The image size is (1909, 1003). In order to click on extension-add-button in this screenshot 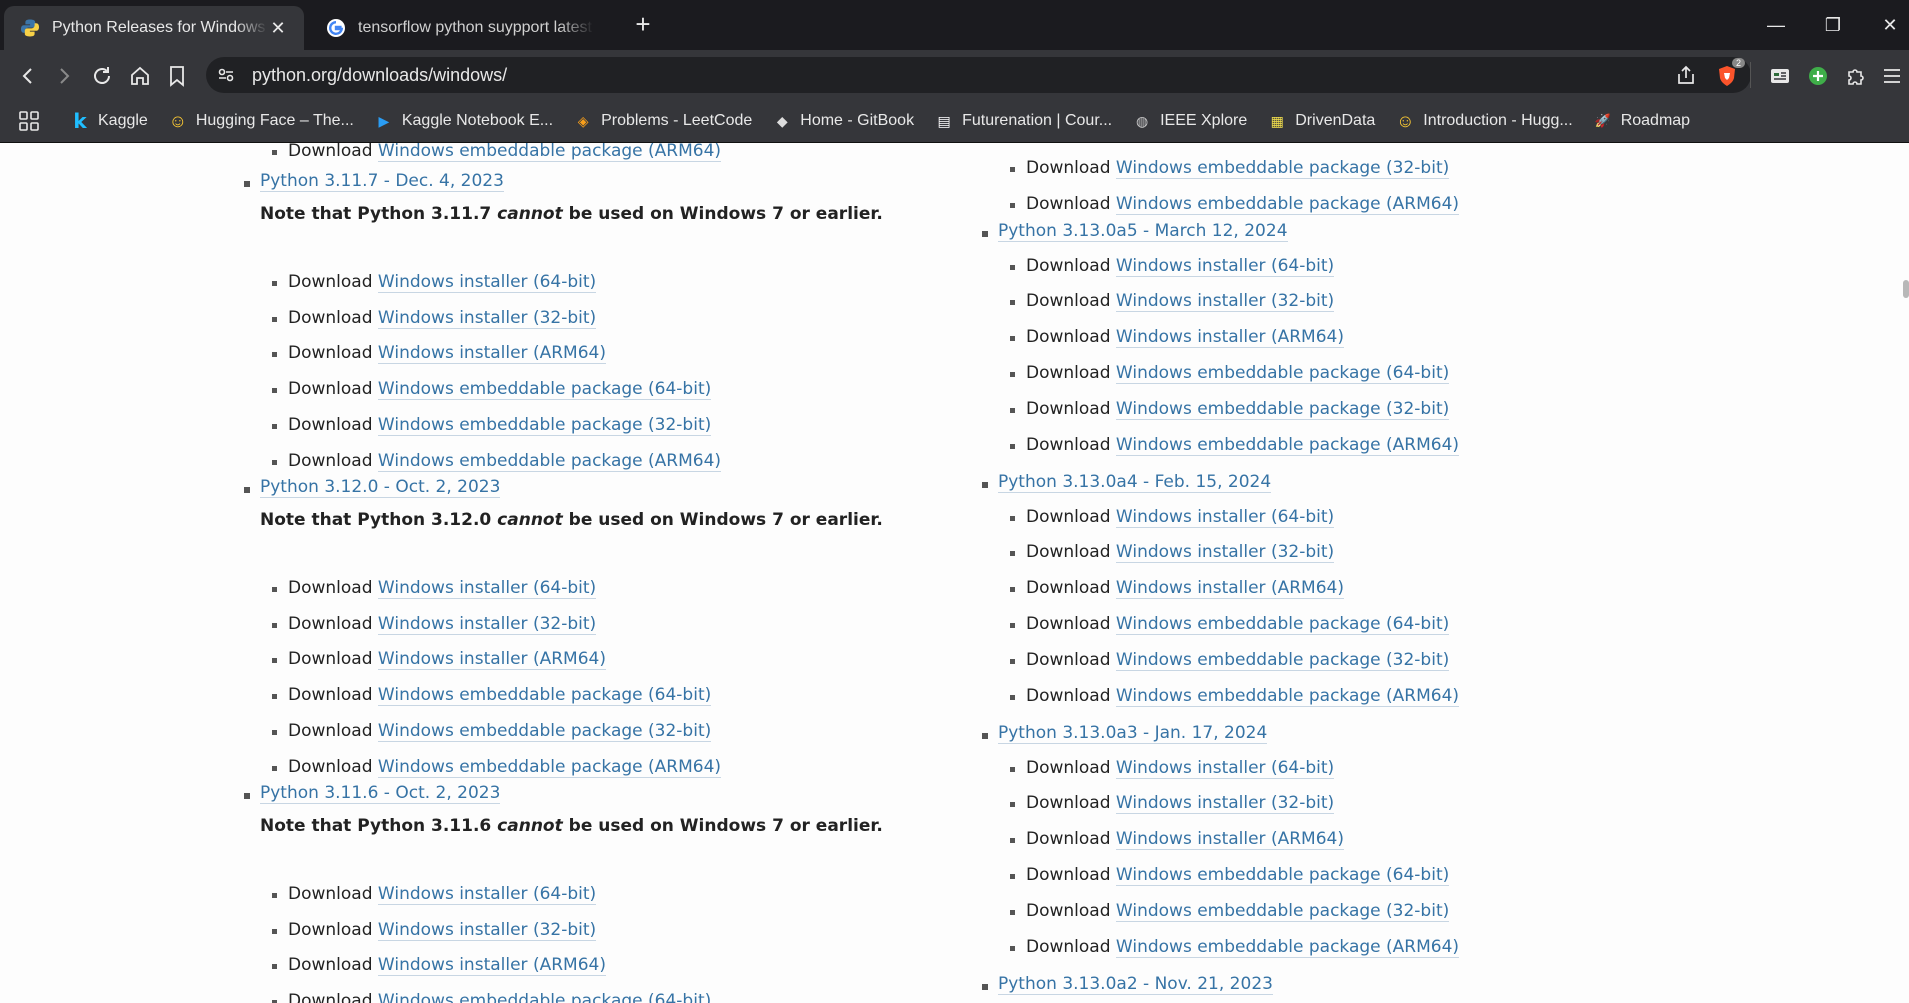, I will do `click(1818, 76)`.